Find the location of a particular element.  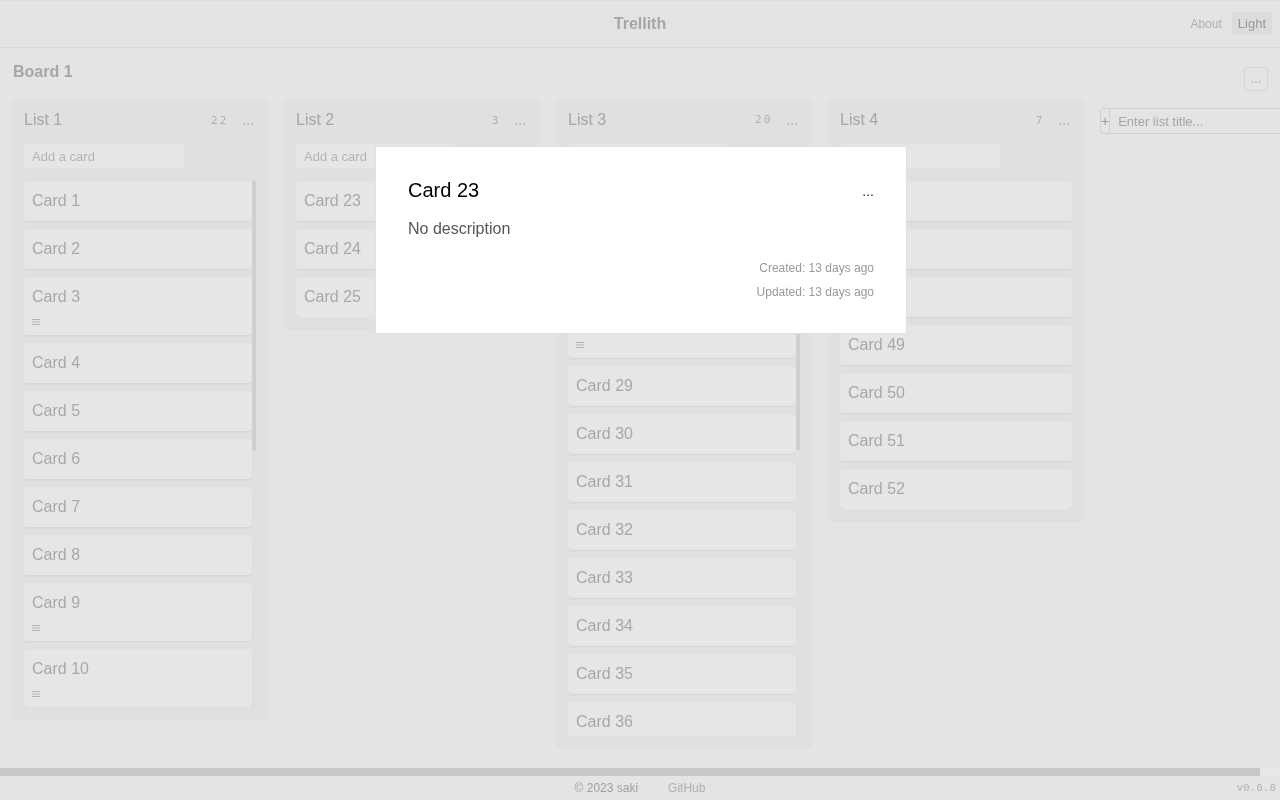

card-title: Card 35 is located at coordinates (605, 674).